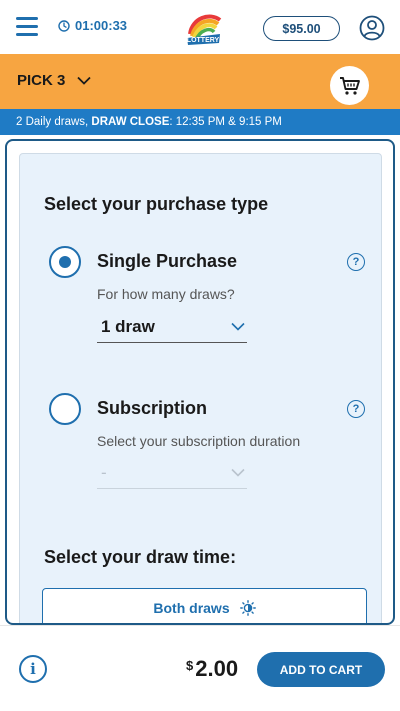 The height and width of the screenshot is (711, 400). What do you see at coordinates (128, 326) in the screenshot?
I see `draws-select-value: 1 draw` at bounding box center [128, 326].